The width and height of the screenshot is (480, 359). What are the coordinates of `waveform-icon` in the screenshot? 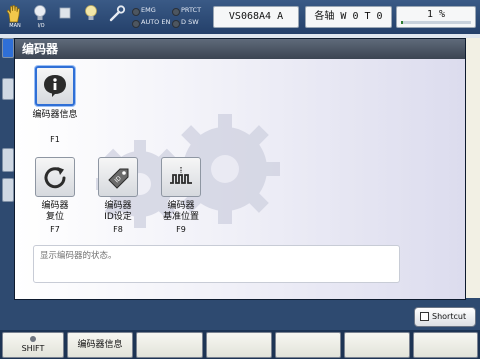 It's located at (181, 175).